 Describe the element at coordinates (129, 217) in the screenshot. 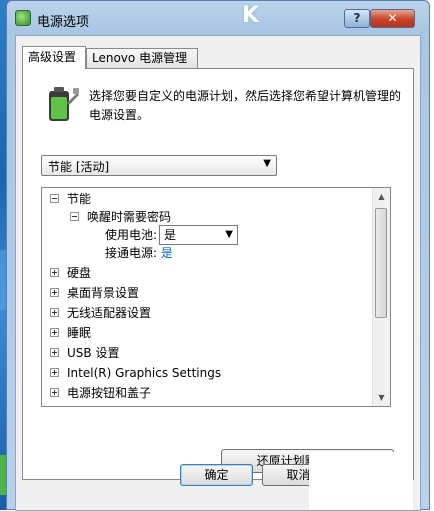

I see `tree-item-label: 唤醒时需要密码` at that location.